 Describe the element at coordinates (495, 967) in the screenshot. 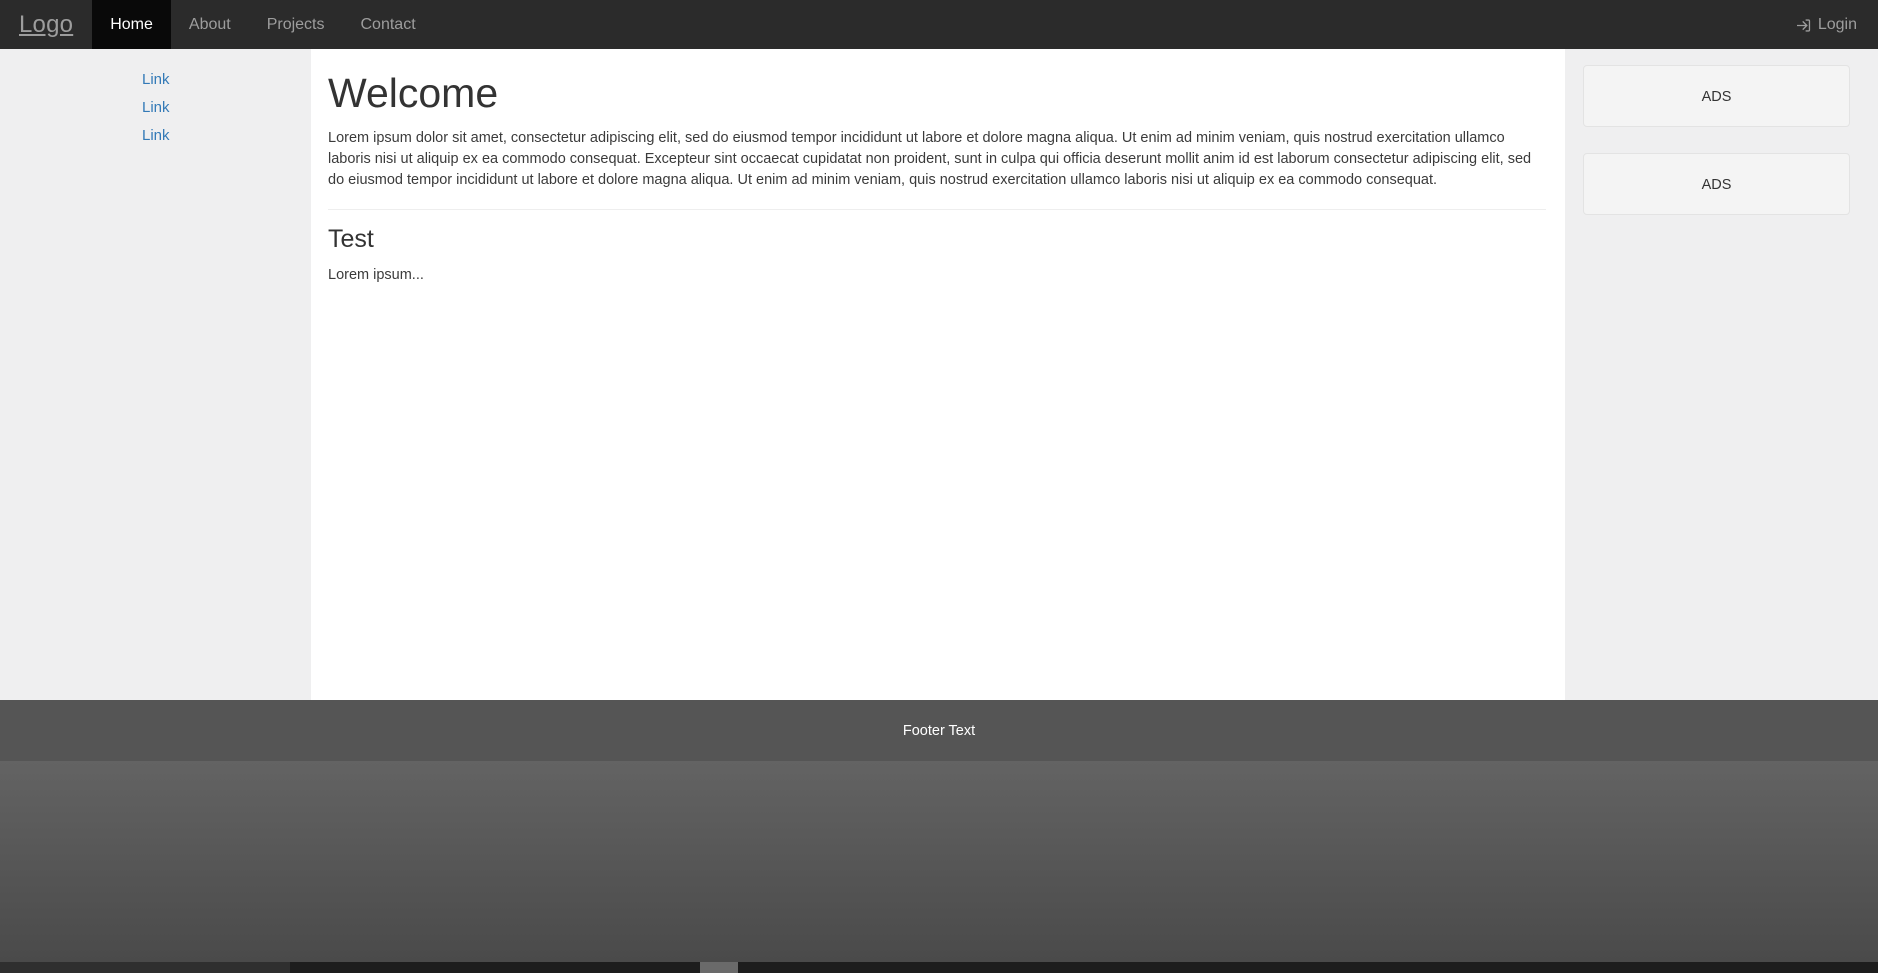

I see `taskbar-segment-middle` at that location.